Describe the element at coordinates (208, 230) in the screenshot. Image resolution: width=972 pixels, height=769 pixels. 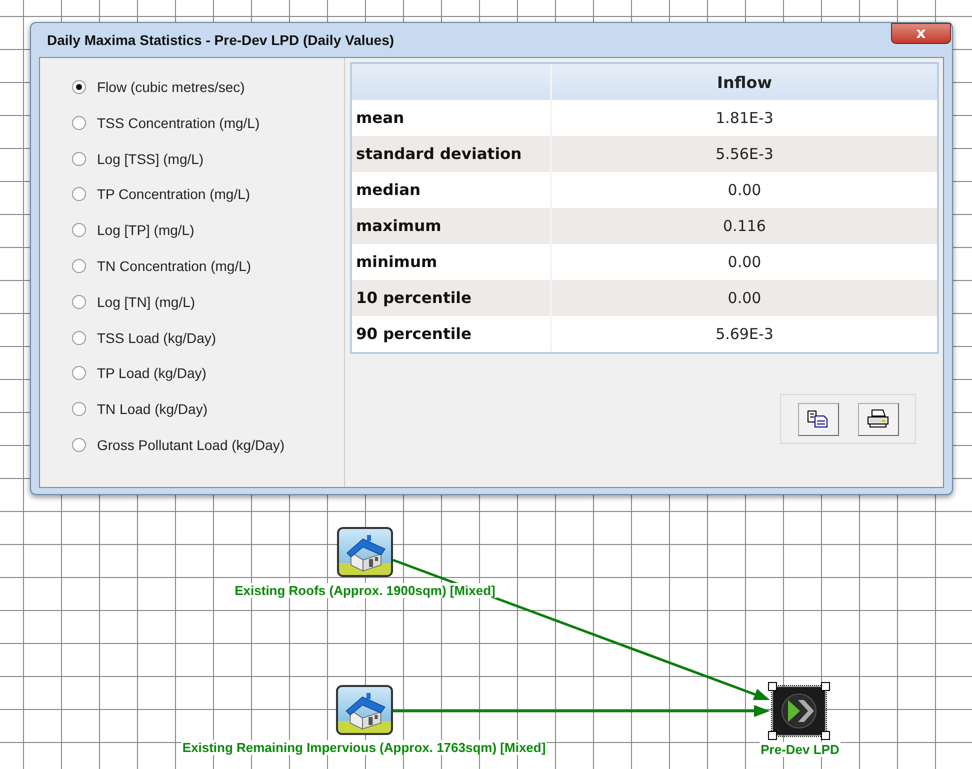
I see `radio-option: Log [TP] (mg/L)` at that location.